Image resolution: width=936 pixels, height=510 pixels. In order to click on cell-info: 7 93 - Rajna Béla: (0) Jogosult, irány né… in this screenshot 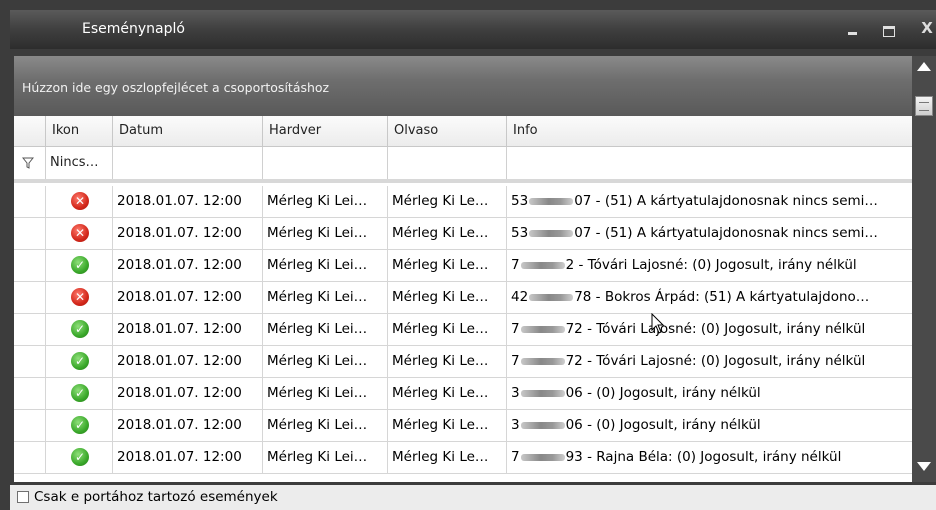, I will do `click(709, 457)`.